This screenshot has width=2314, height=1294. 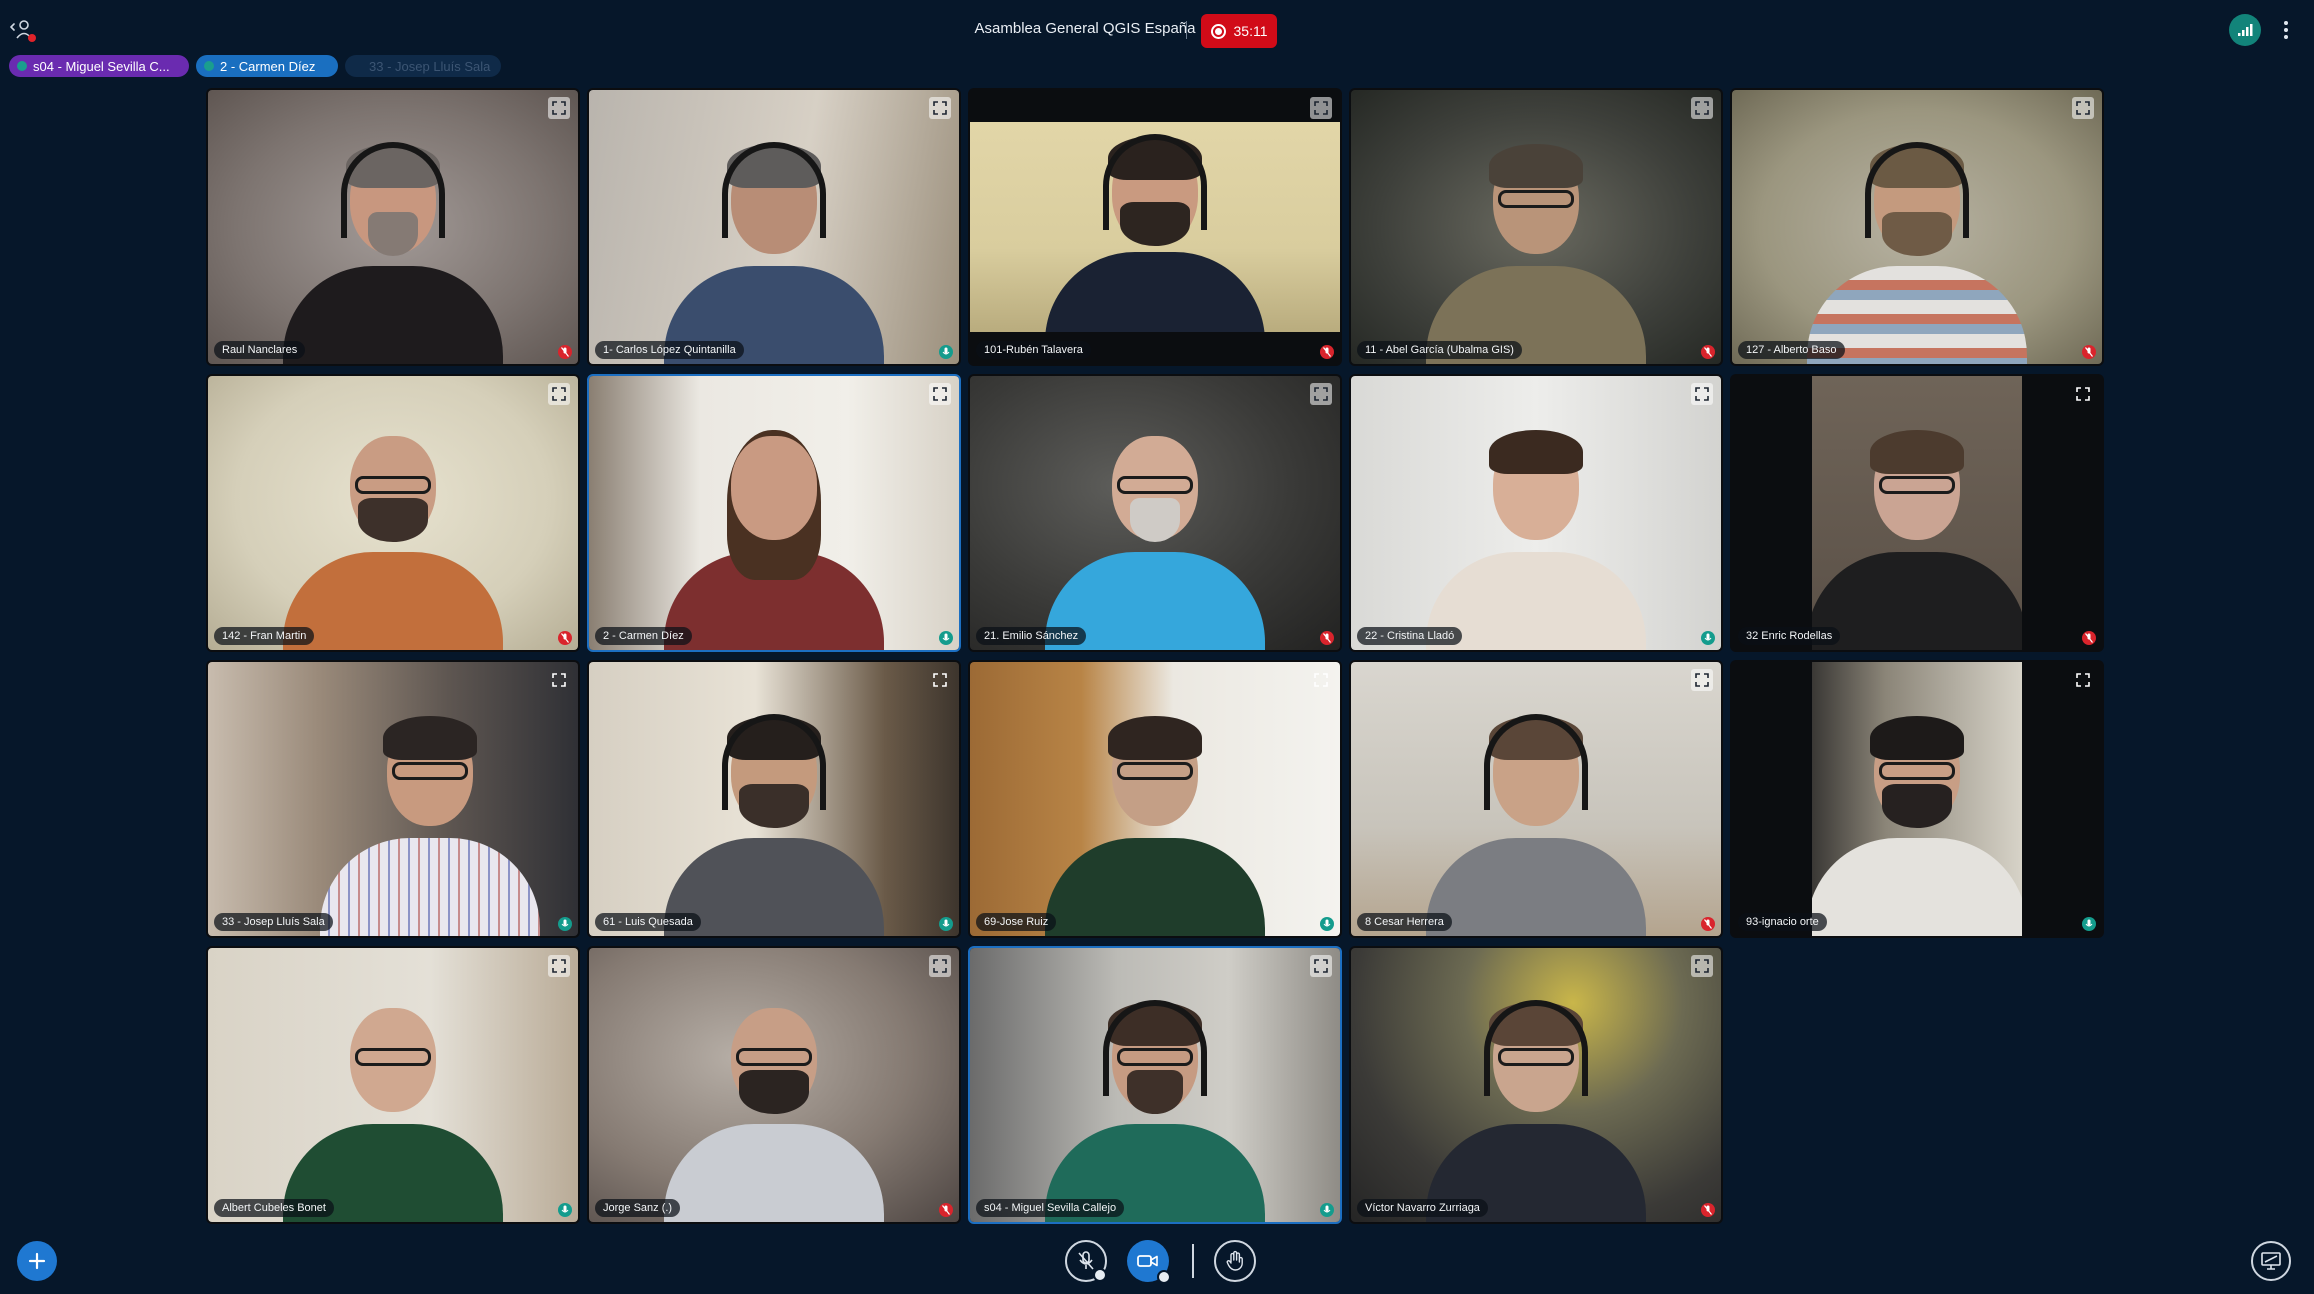 What do you see at coordinates (1410, 636) in the screenshot?
I see `participant-name: 22 - Cristina Lladó` at bounding box center [1410, 636].